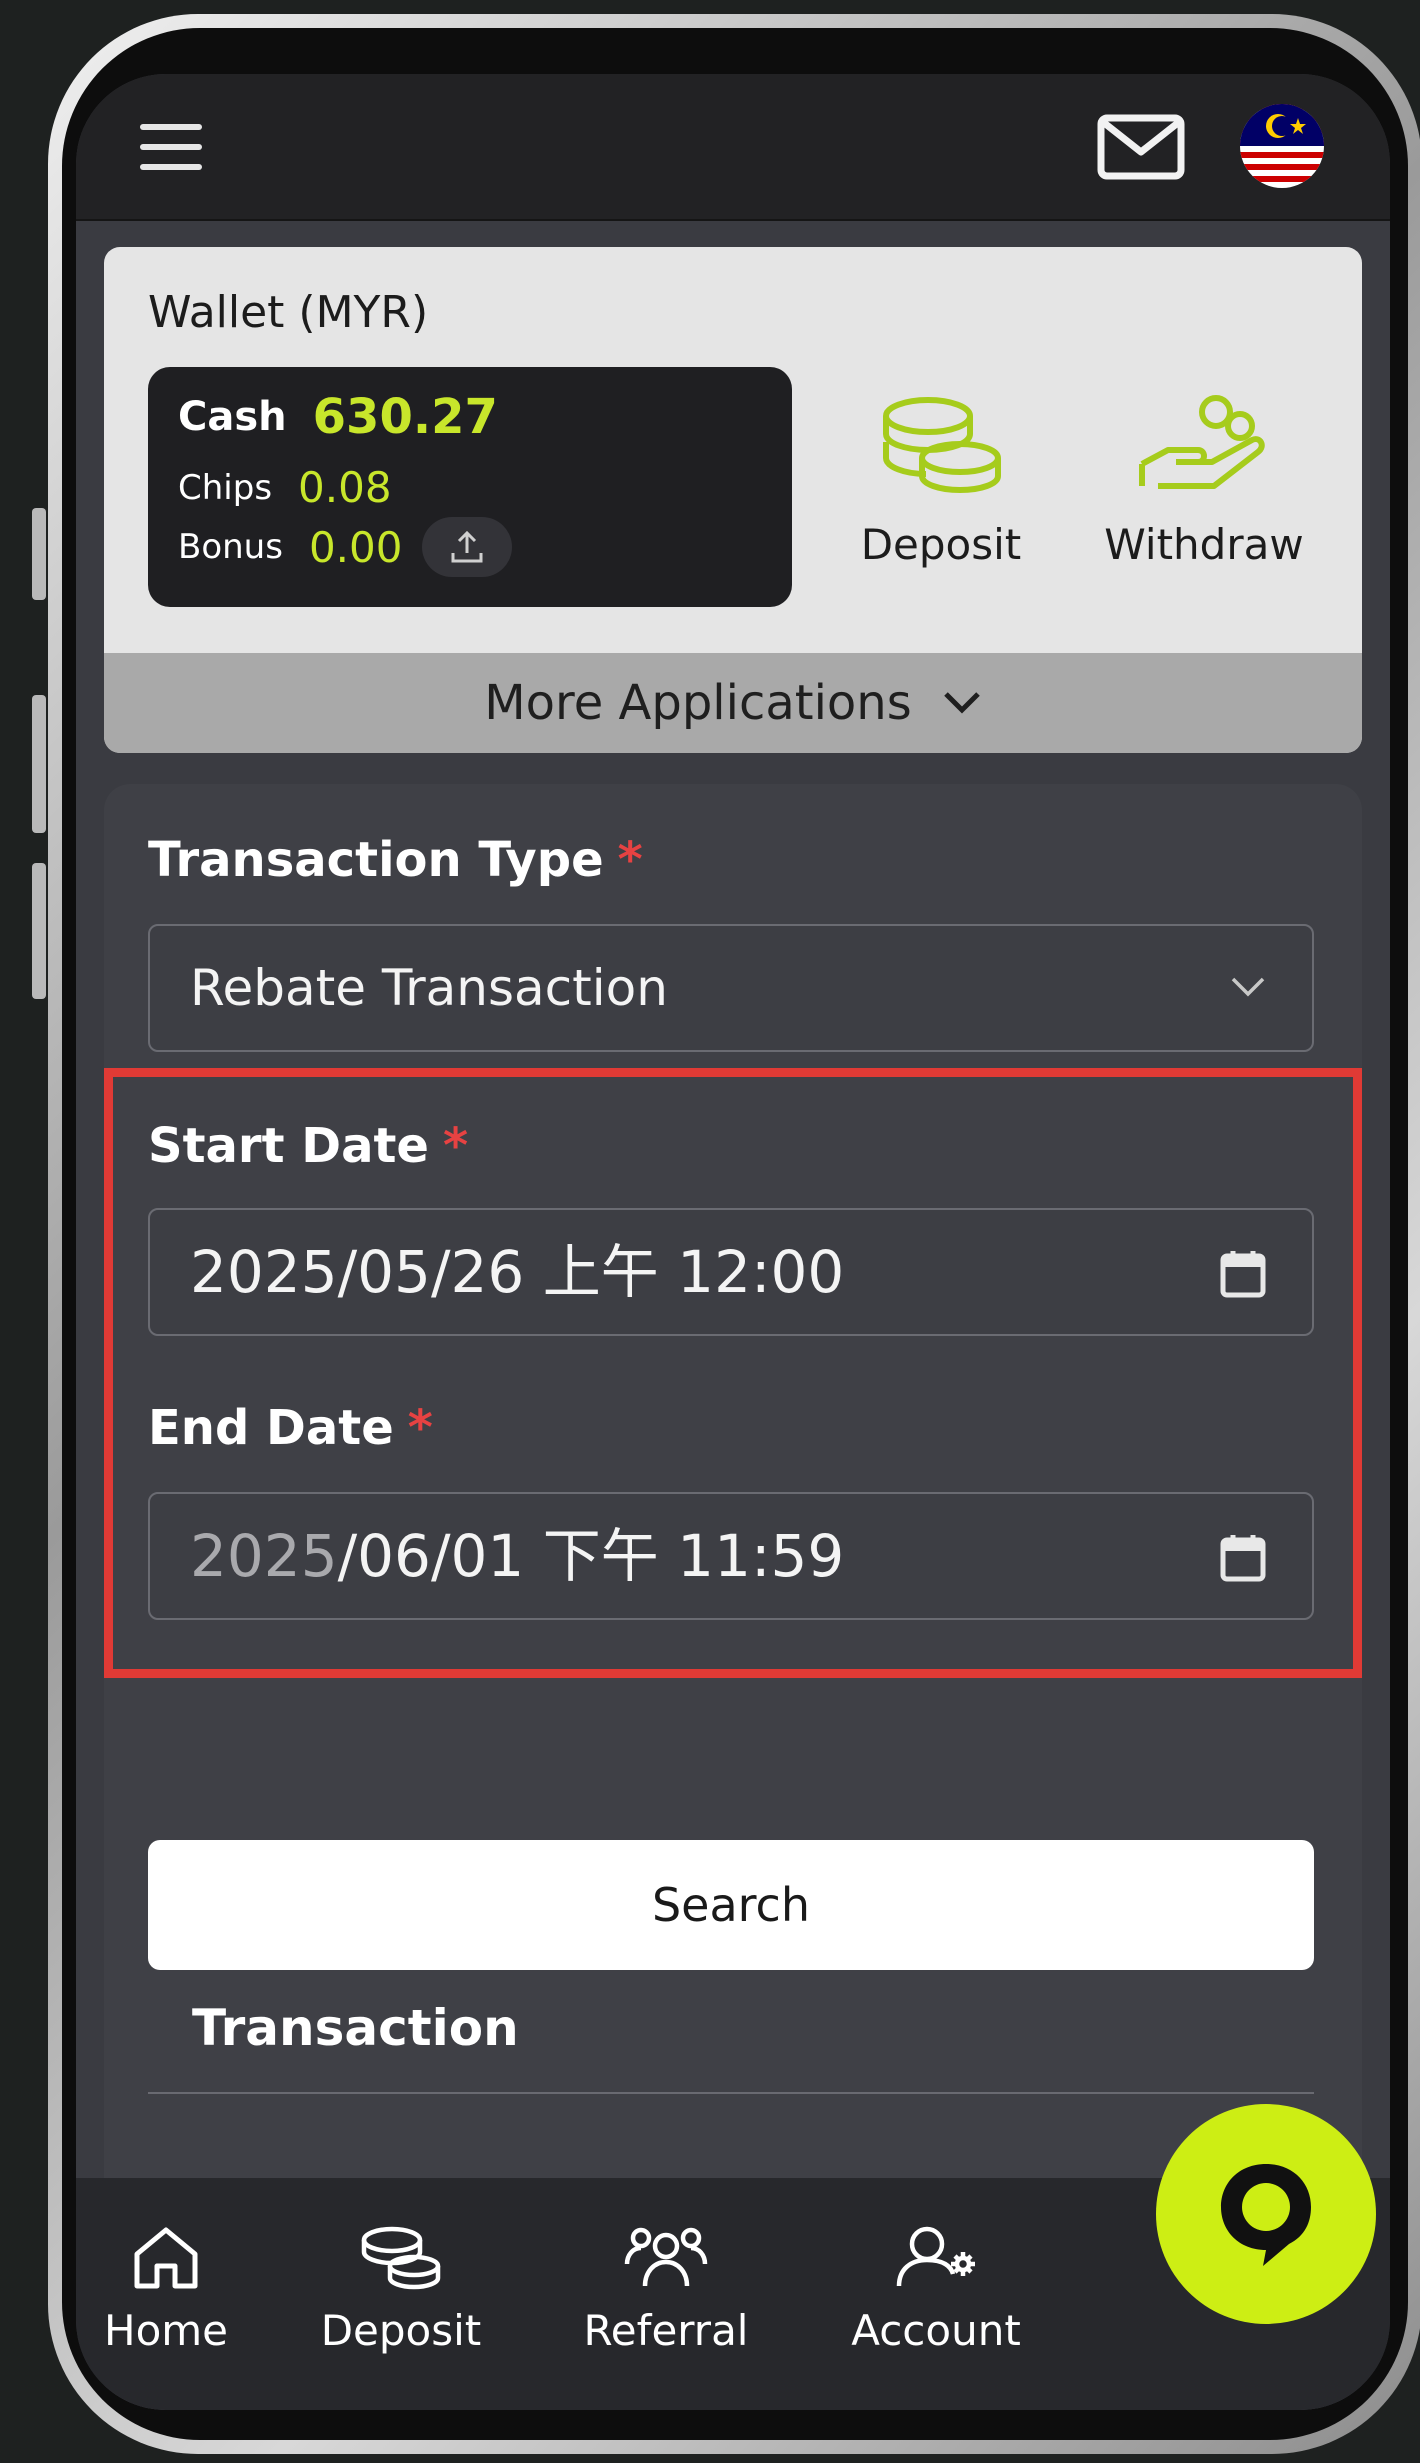 This screenshot has width=1420, height=2463. What do you see at coordinates (405, 417) in the screenshot?
I see `cash-value: 630.27` at bounding box center [405, 417].